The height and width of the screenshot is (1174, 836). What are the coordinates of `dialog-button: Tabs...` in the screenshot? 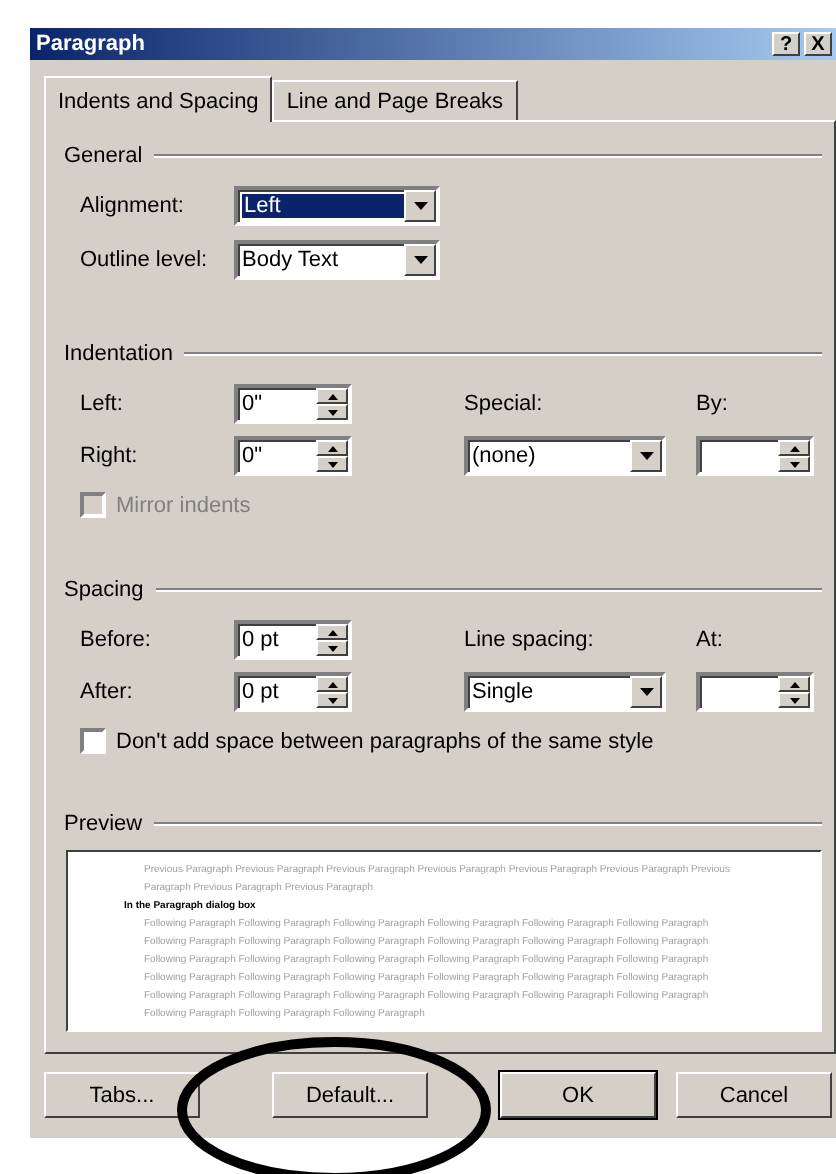 It's located at (122, 1095).